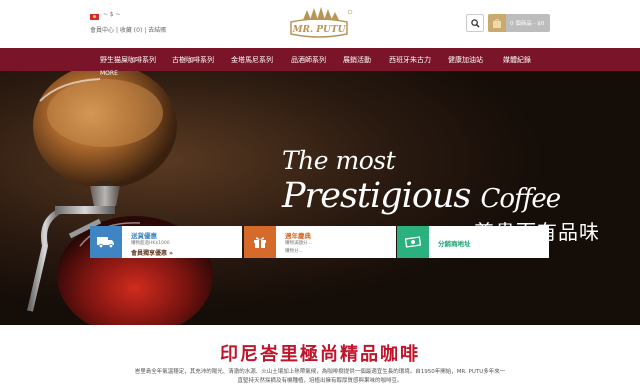  I want to click on promo-delivery: 送貨優惠 購物超過HK$1000 會員獨享優惠 », so click(166, 242).